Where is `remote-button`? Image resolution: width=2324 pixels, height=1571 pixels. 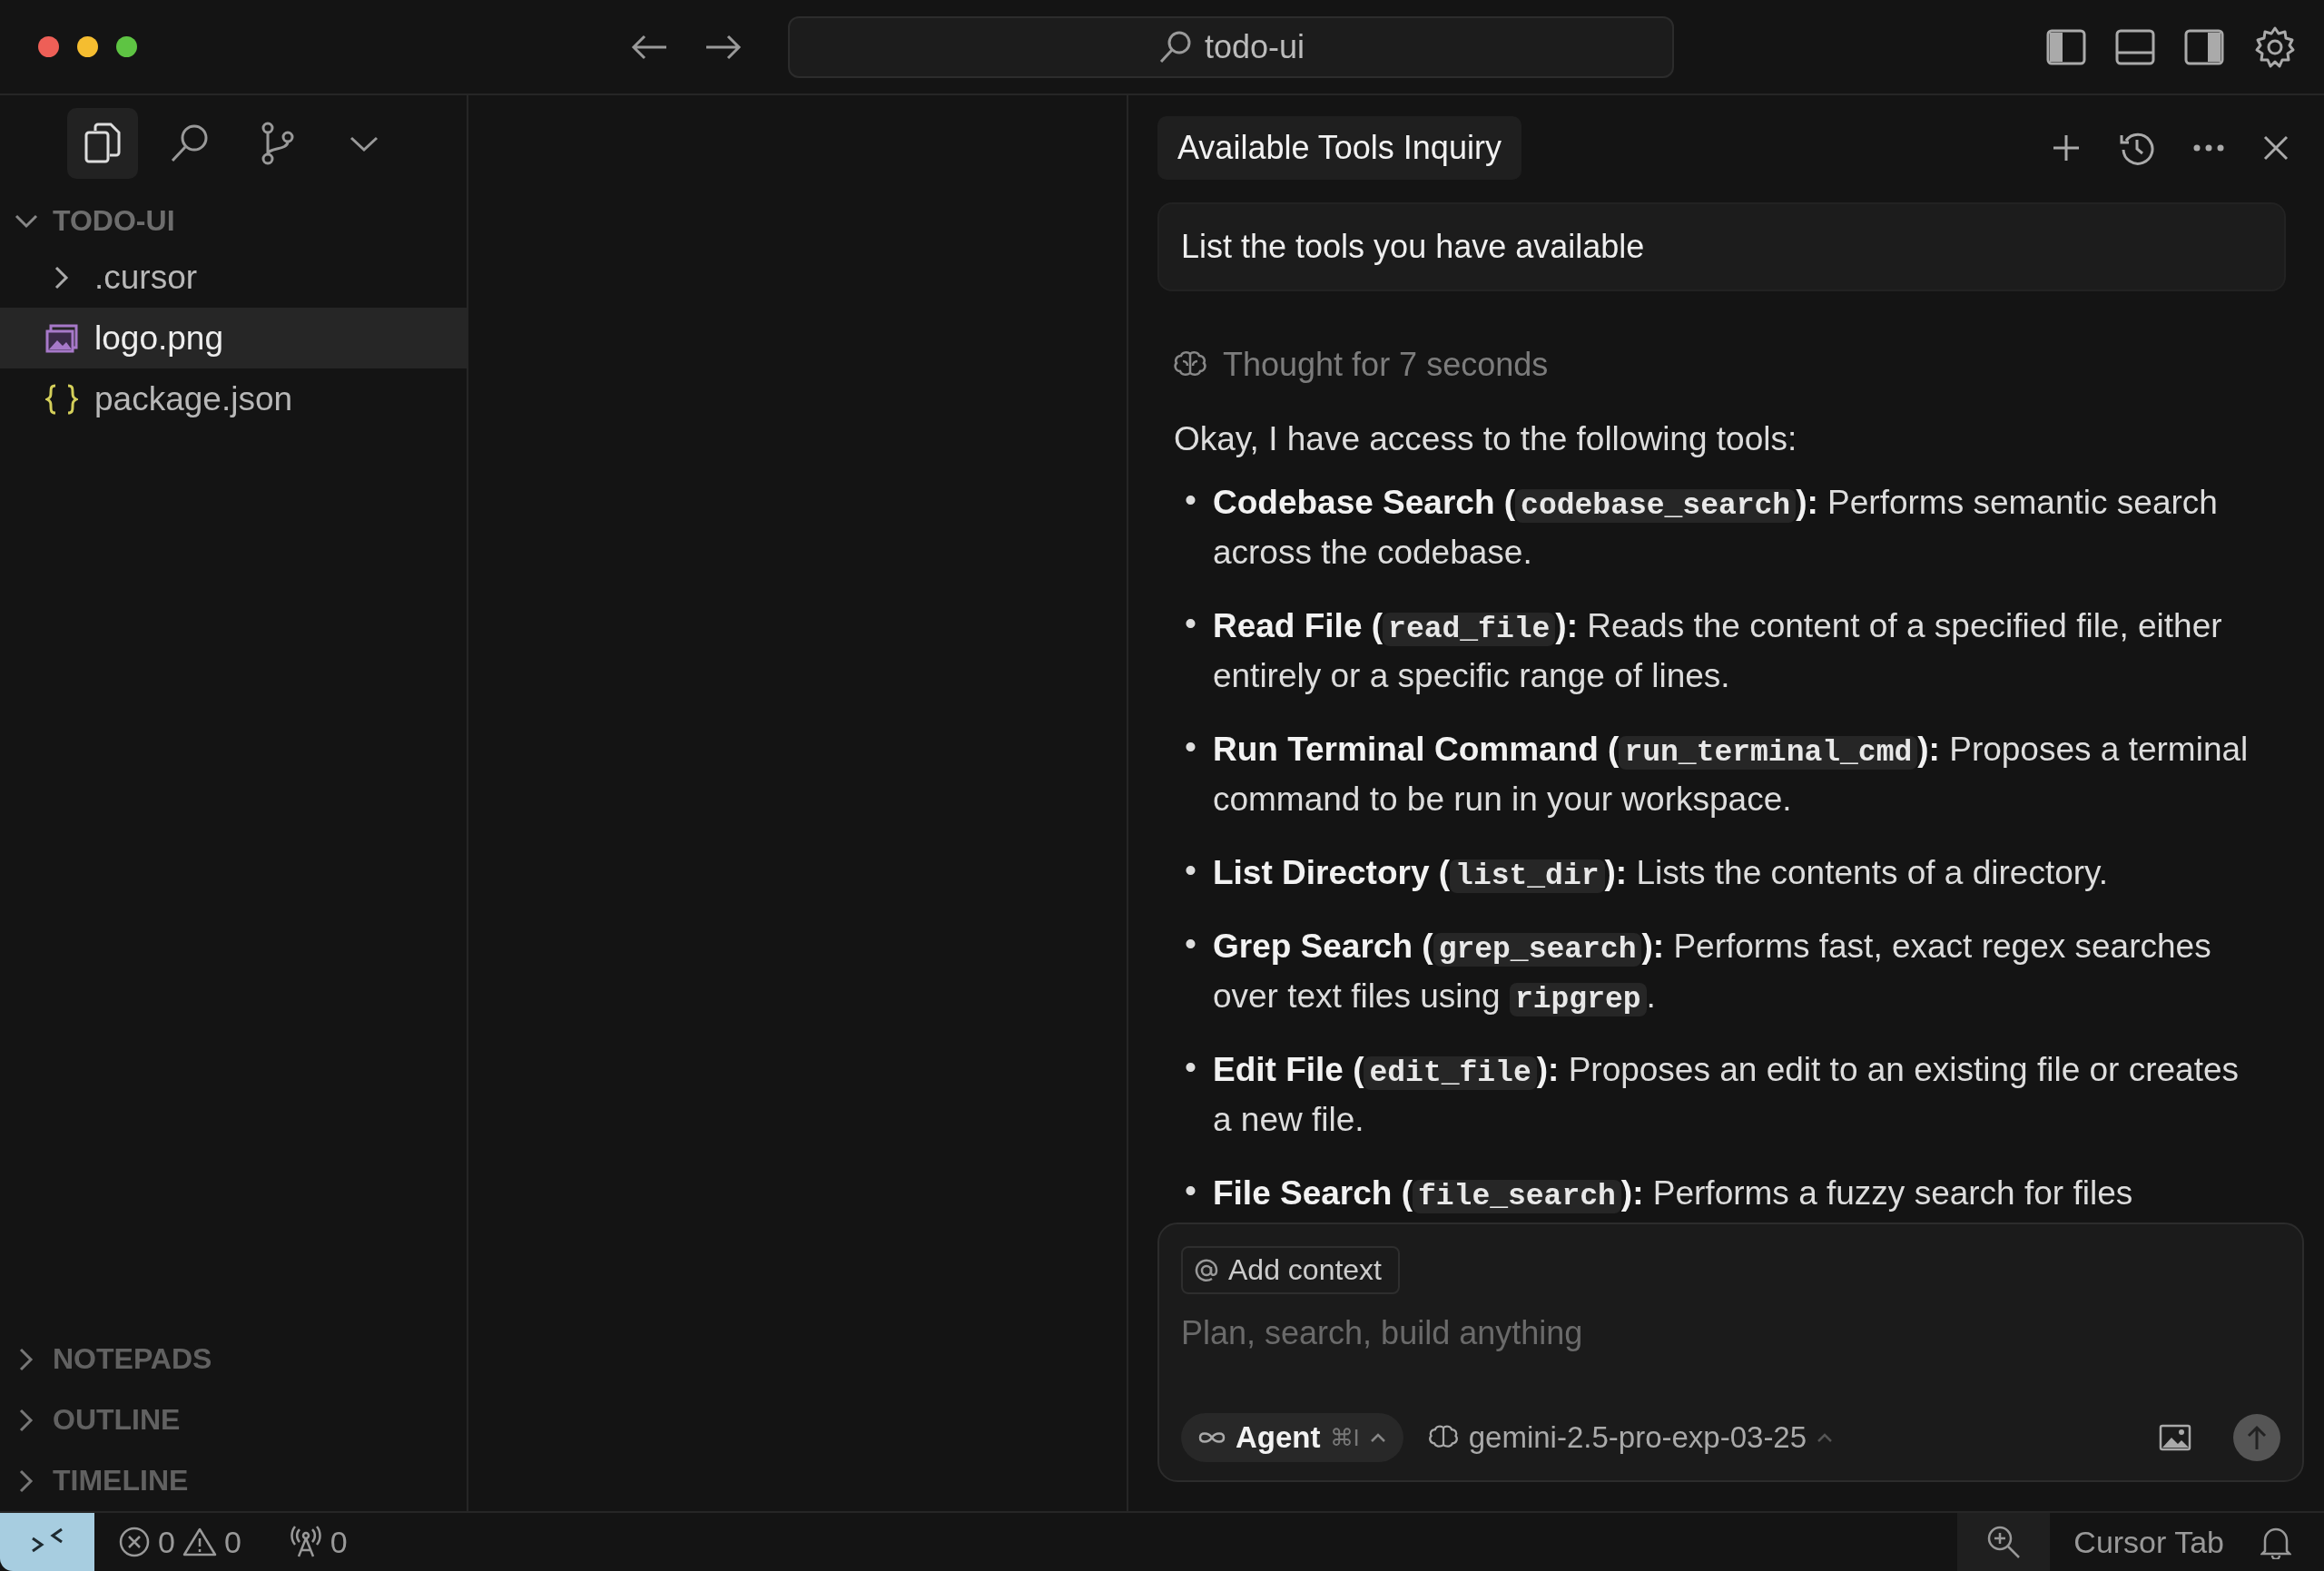
remote-button is located at coordinates (47, 1542).